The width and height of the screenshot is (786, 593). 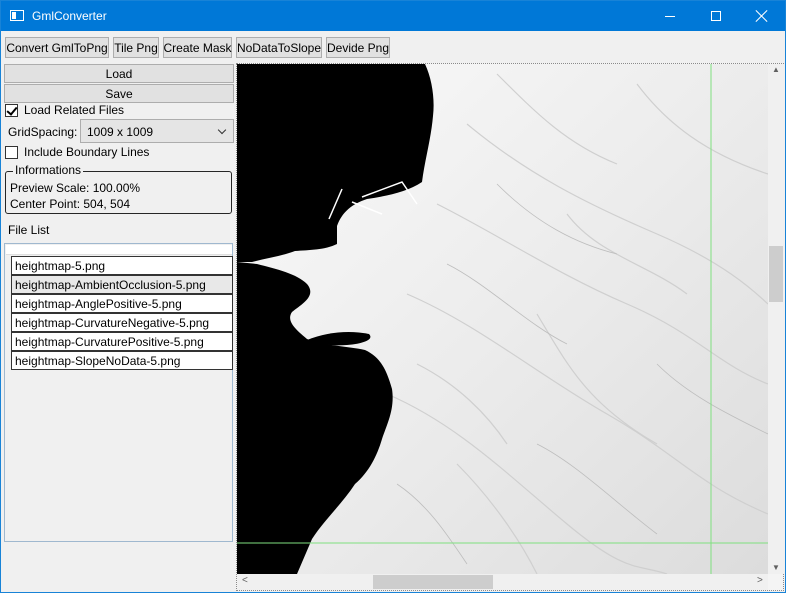 What do you see at coordinates (48, 170) in the screenshot?
I see `informations-legend: Informations` at bounding box center [48, 170].